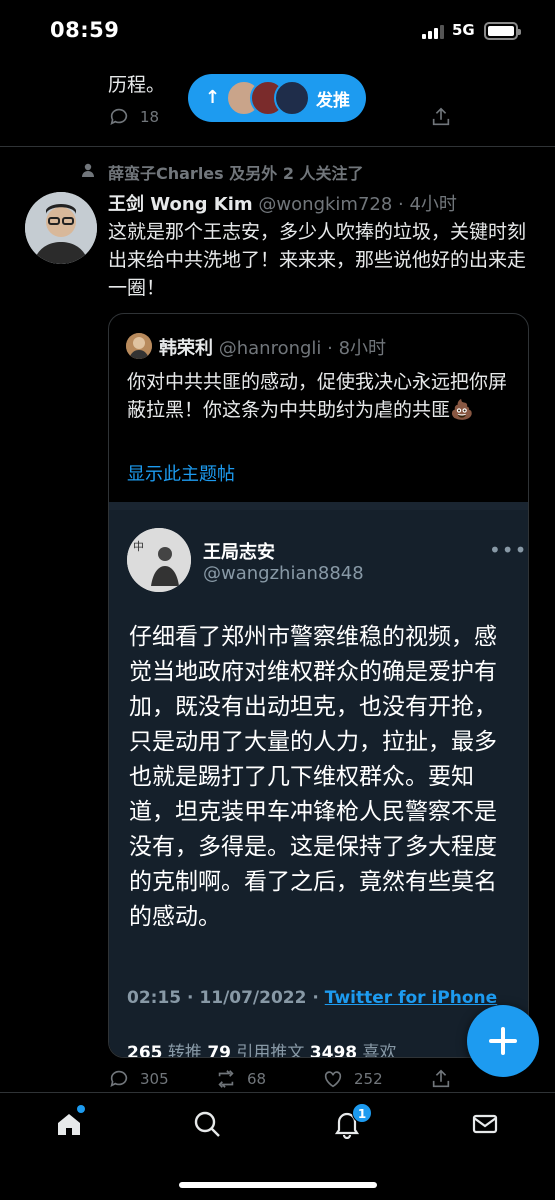 The height and width of the screenshot is (1200, 555). What do you see at coordinates (186, 348) in the screenshot?
I see `quote-author-name: 韩荣利` at bounding box center [186, 348].